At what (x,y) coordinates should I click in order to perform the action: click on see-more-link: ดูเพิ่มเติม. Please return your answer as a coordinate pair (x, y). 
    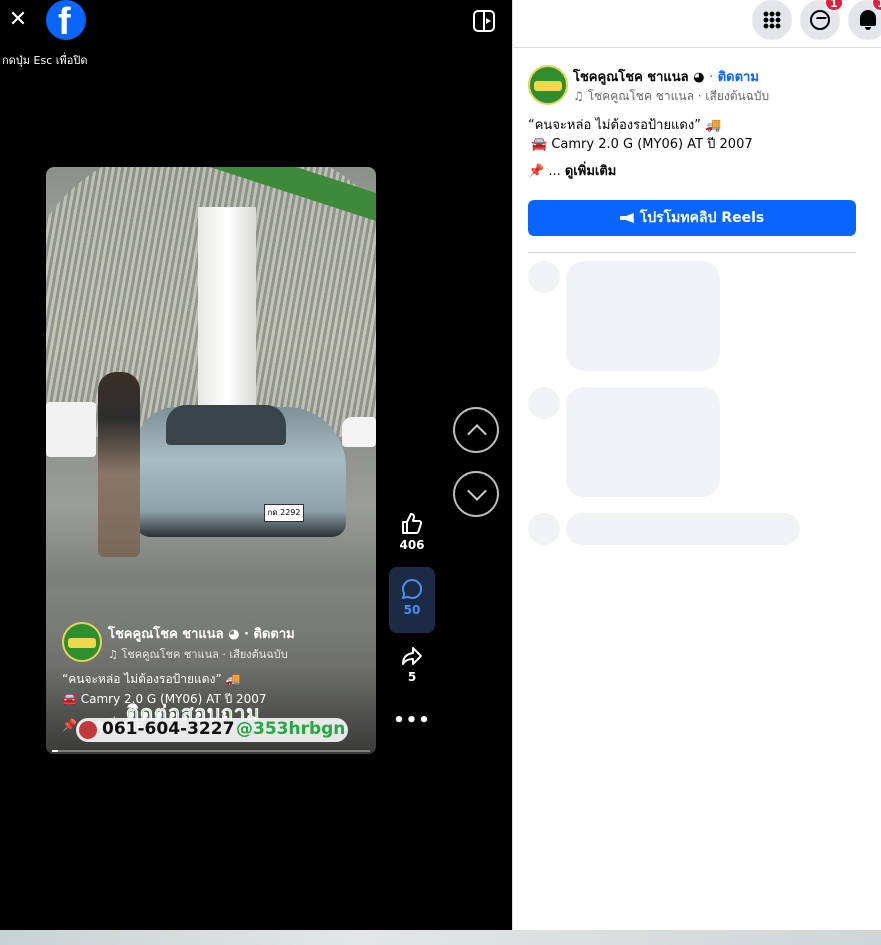
    Looking at the image, I should click on (590, 171).